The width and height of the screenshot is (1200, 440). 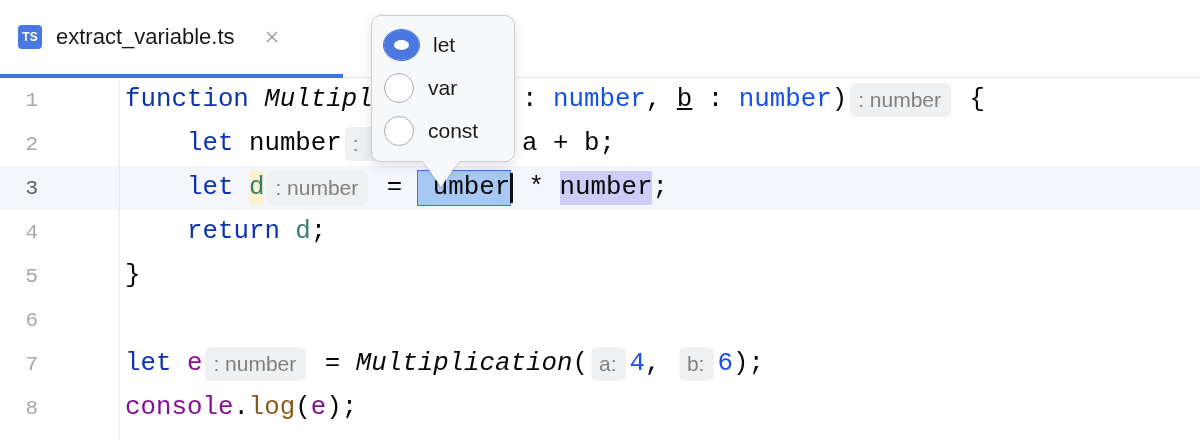 I want to click on method-name: log, so click(x=272, y=408).